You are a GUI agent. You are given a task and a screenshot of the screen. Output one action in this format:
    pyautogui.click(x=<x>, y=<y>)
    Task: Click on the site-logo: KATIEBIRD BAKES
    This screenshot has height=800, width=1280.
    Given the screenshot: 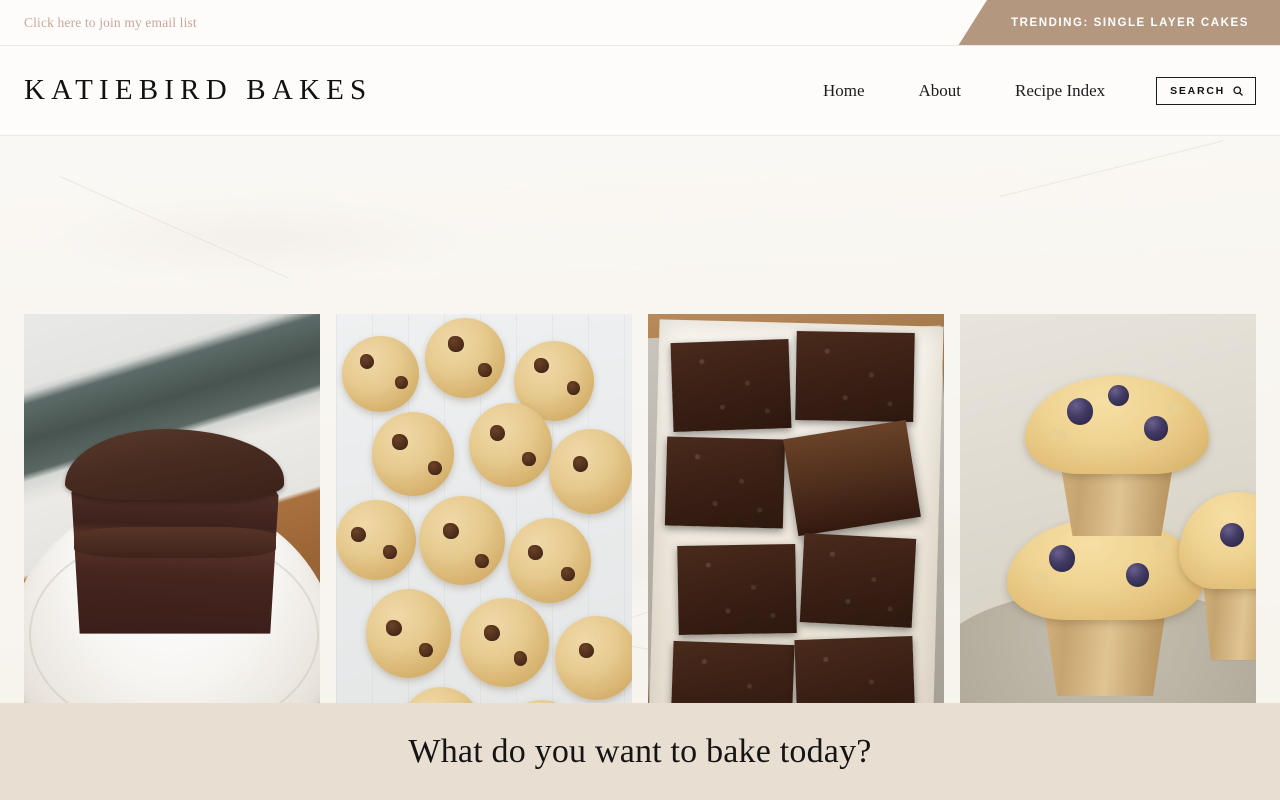 What is the action you would take?
    pyautogui.click(x=198, y=90)
    